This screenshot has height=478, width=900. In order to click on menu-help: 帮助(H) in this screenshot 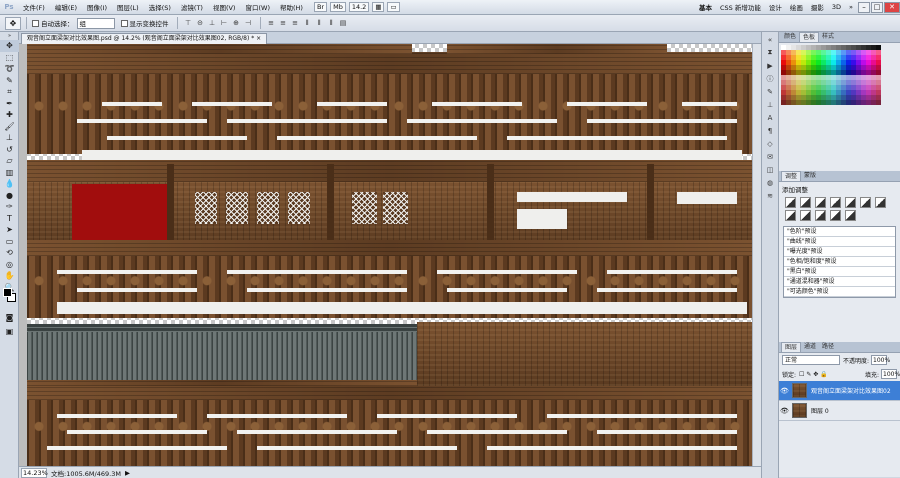, I will do `click(291, 7)`.